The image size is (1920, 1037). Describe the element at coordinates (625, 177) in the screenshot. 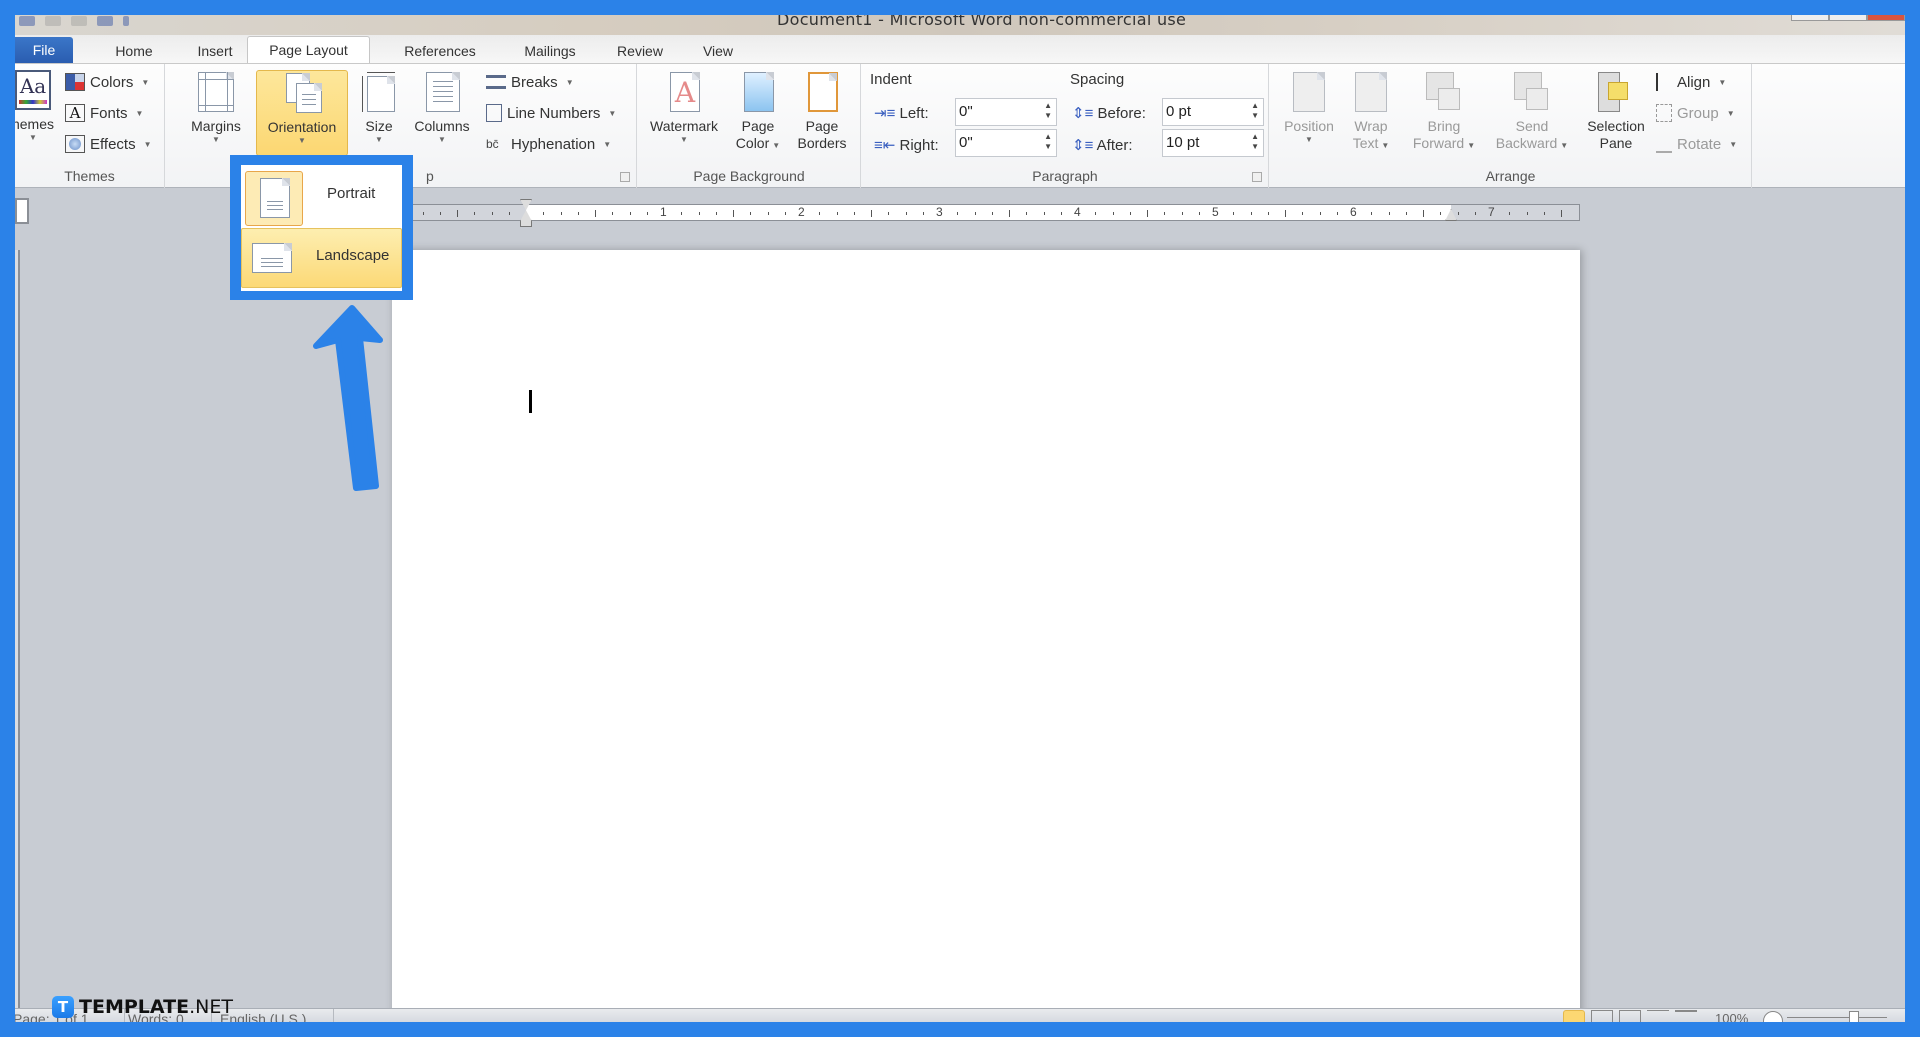

I see `page-setup-dialog-launcher` at that location.